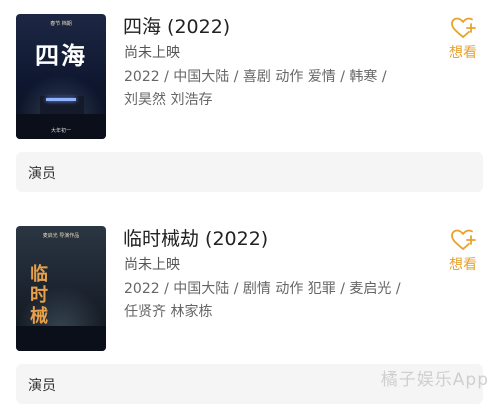  What do you see at coordinates (61, 99) in the screenshot?
I see `poster-lights` at bounding box center [61, 99].